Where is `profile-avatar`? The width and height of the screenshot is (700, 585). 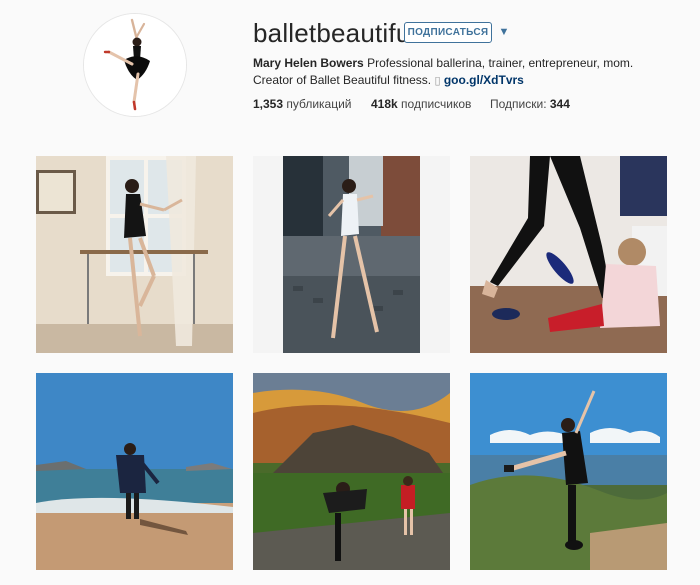
profile-avatar is located at coordinates (135, 65).